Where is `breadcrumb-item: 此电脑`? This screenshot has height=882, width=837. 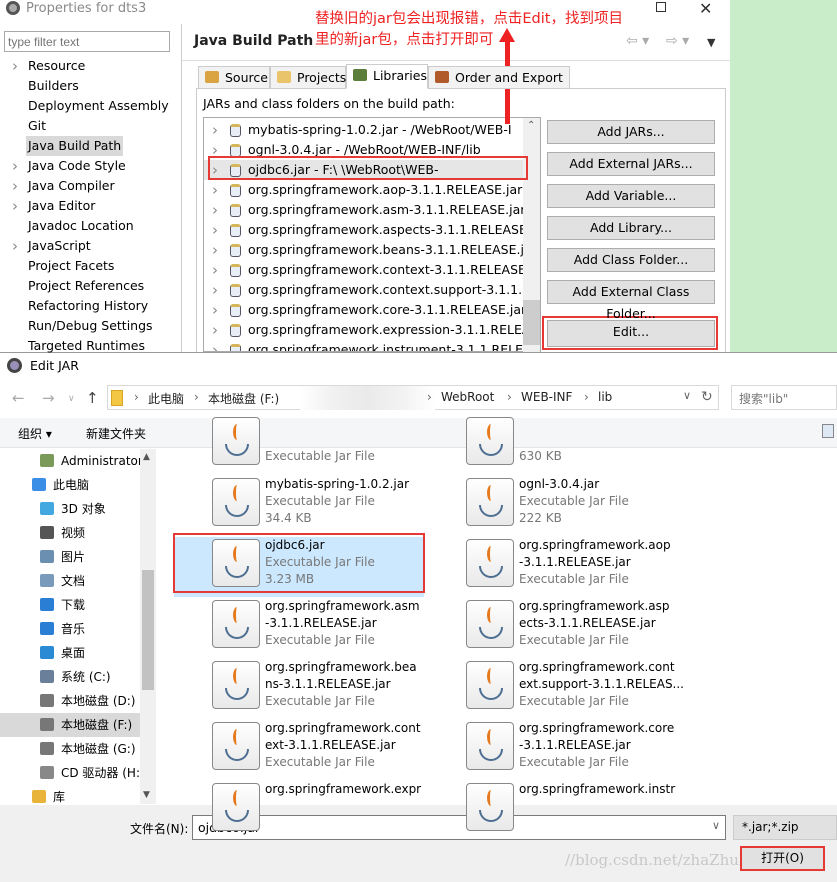
breadcrumb-item: 此电脑 is located at coordinates (166, 398).